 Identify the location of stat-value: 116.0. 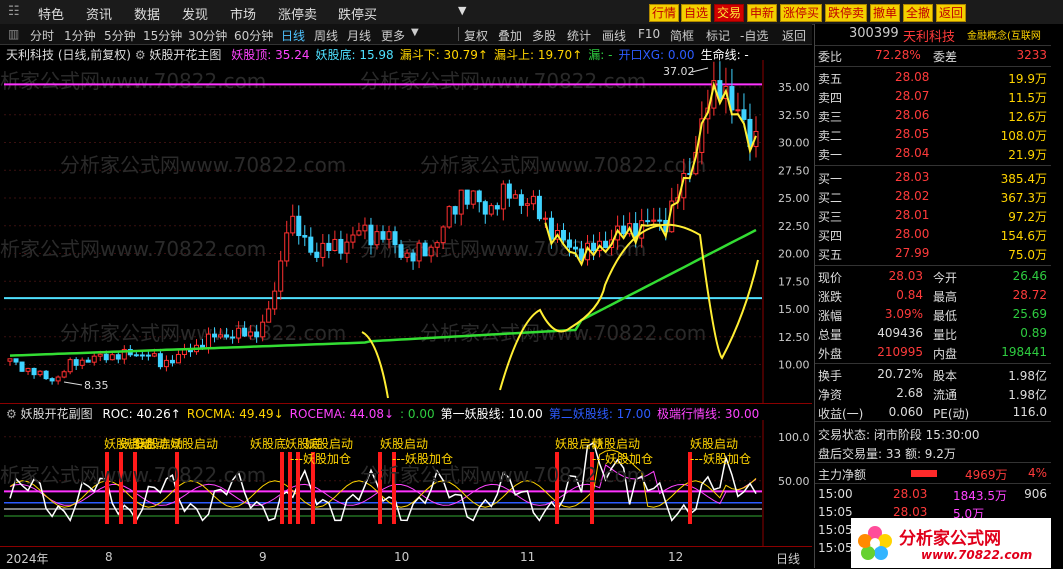
(1029, 412).